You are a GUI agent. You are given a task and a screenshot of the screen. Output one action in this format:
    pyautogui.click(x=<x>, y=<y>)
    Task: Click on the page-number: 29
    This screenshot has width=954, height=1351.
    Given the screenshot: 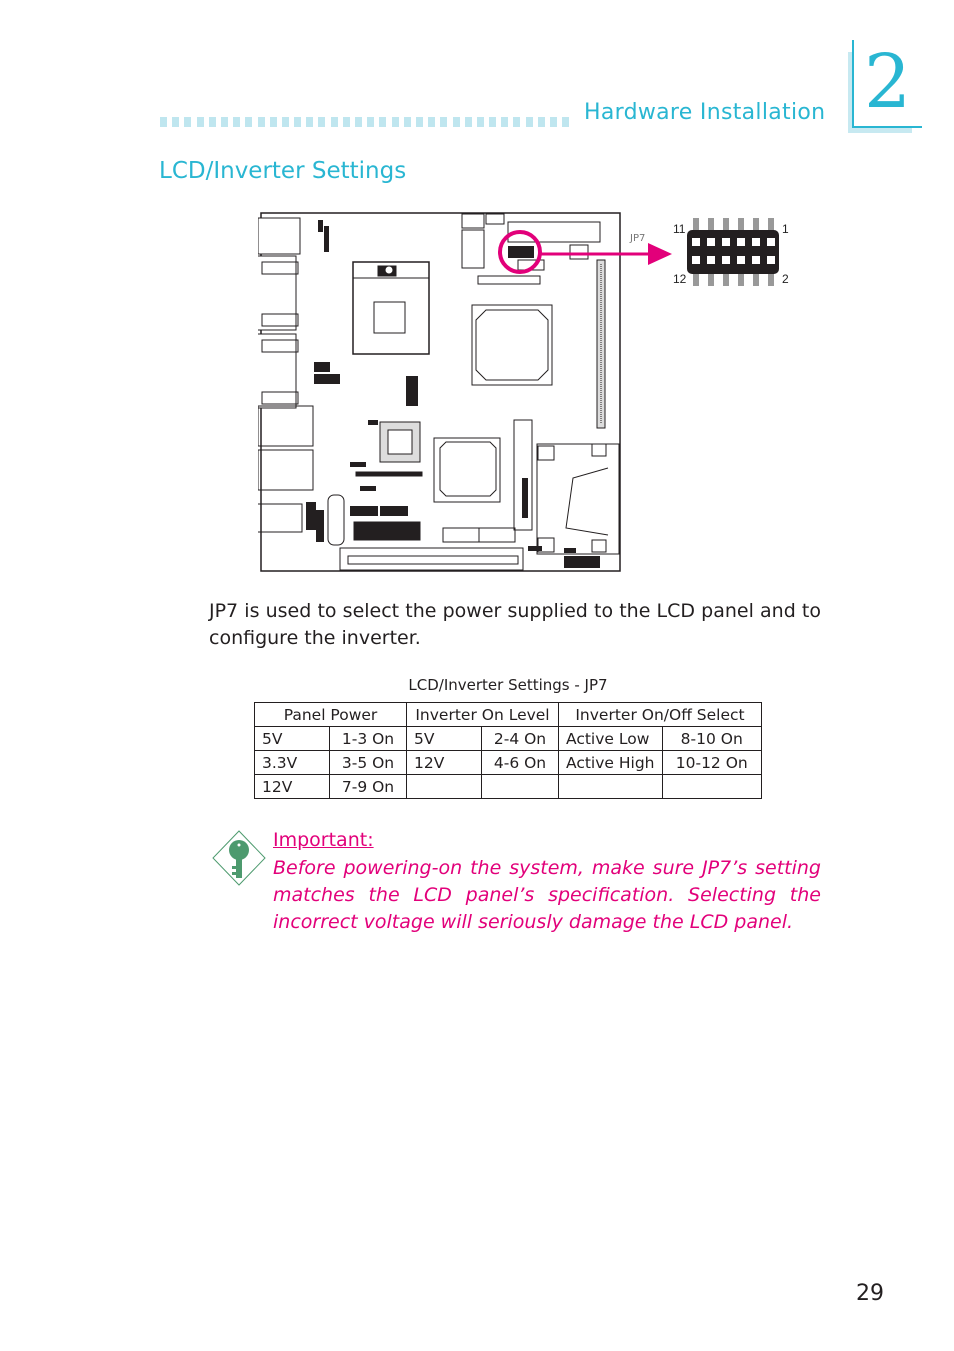 What is the action you would take?
    pyautogui.click(x=870, y=1293)
    